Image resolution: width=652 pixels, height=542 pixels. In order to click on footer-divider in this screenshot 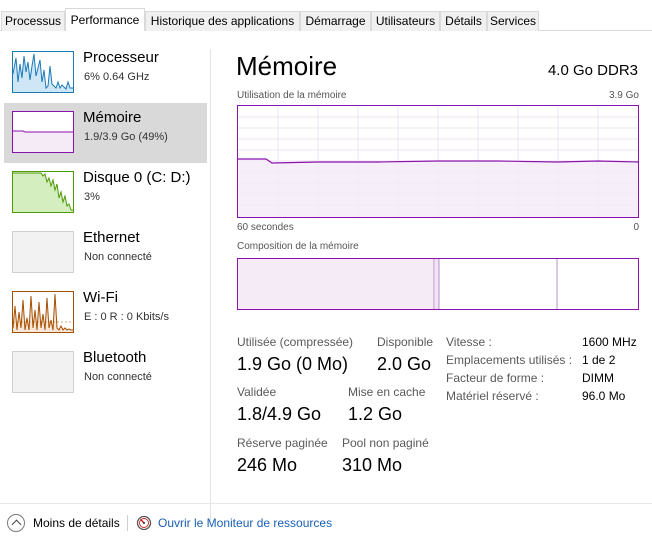, I will do `click(326, 503)`.